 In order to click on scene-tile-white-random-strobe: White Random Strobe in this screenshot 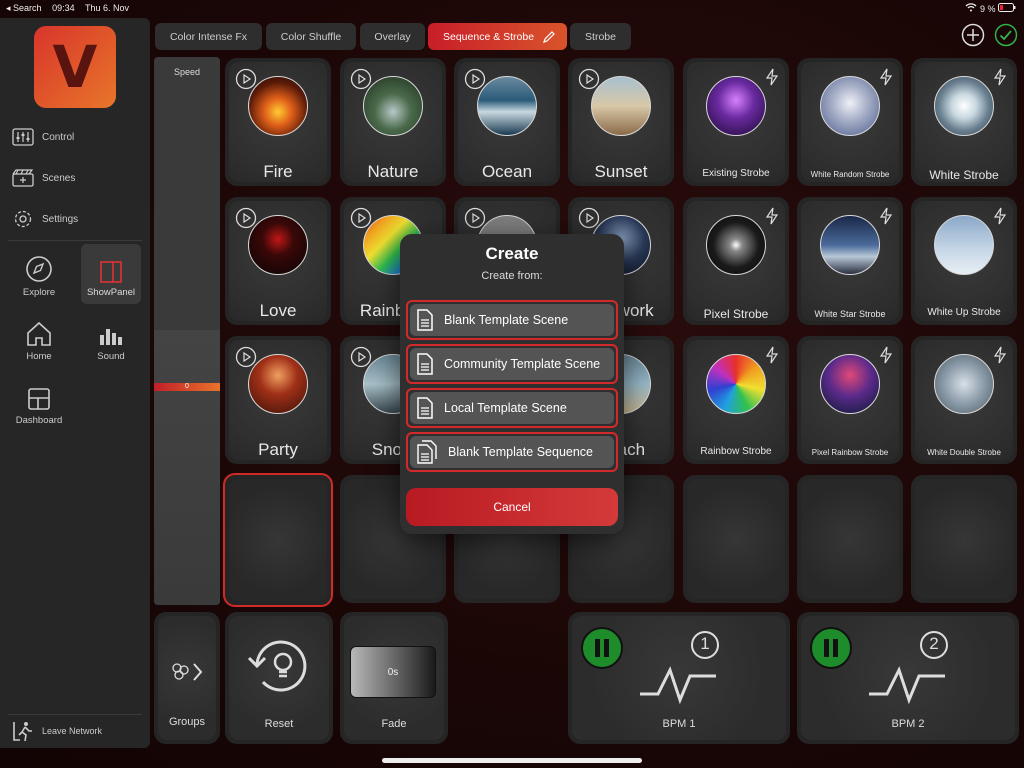, I will do `click(850, 122)`.